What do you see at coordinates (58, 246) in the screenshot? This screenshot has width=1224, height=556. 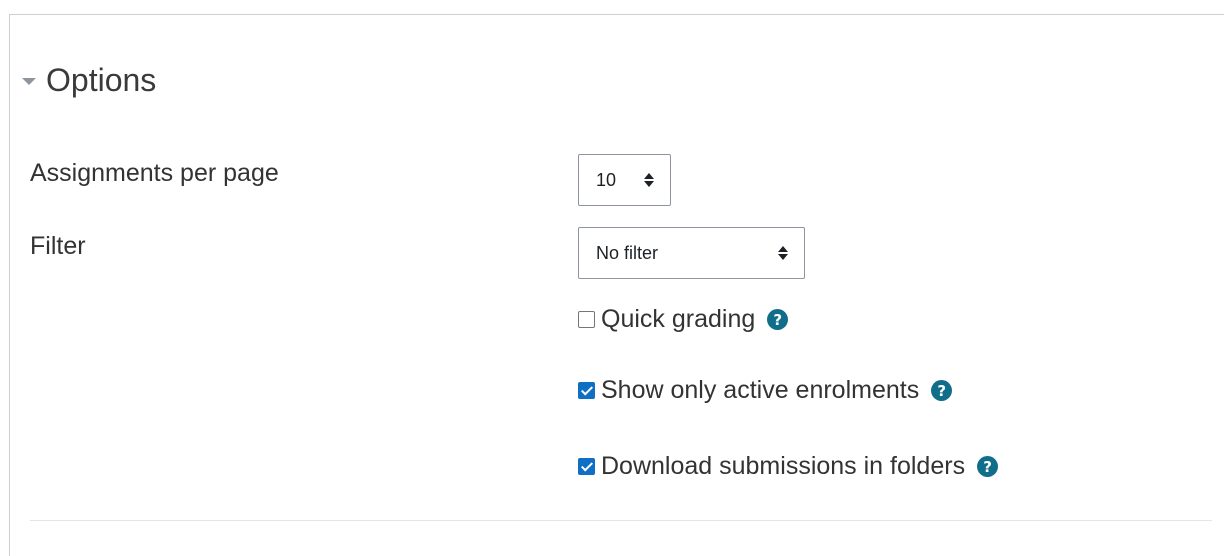 I see `filter-label: Filter` at bounding box center [58, 246].